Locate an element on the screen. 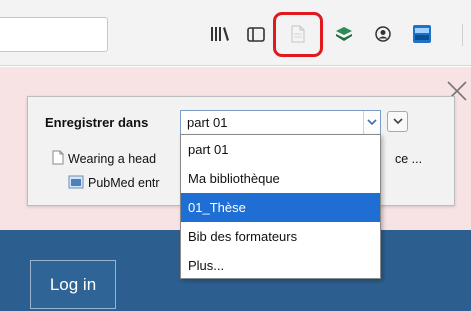 The image size is (471, 311). item-source: PubMed entr is located at coordinates (124, 183).